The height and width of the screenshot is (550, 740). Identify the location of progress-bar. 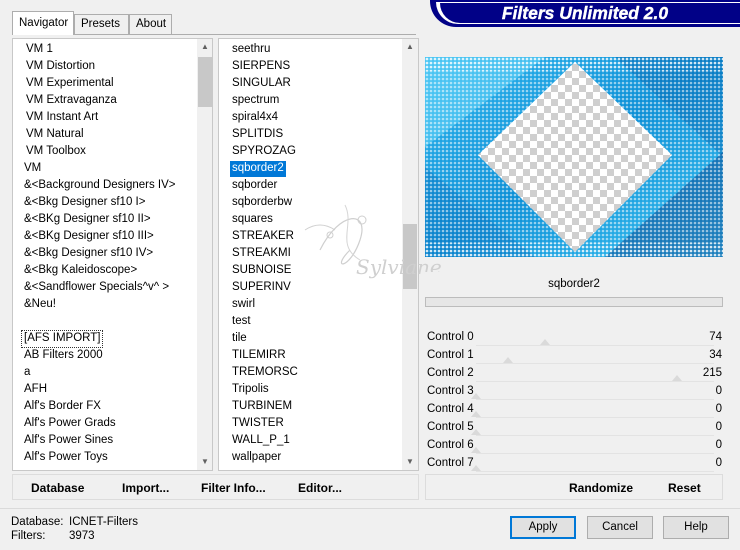
(574, 302).